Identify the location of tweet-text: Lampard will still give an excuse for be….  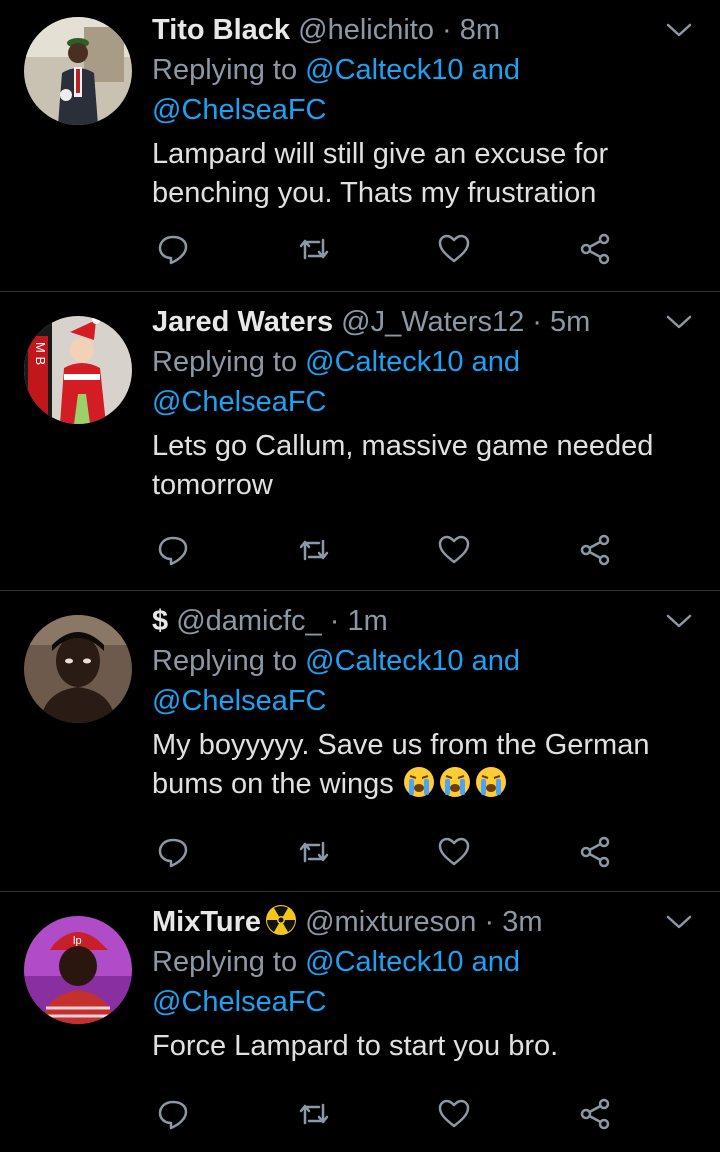
(421, 174).